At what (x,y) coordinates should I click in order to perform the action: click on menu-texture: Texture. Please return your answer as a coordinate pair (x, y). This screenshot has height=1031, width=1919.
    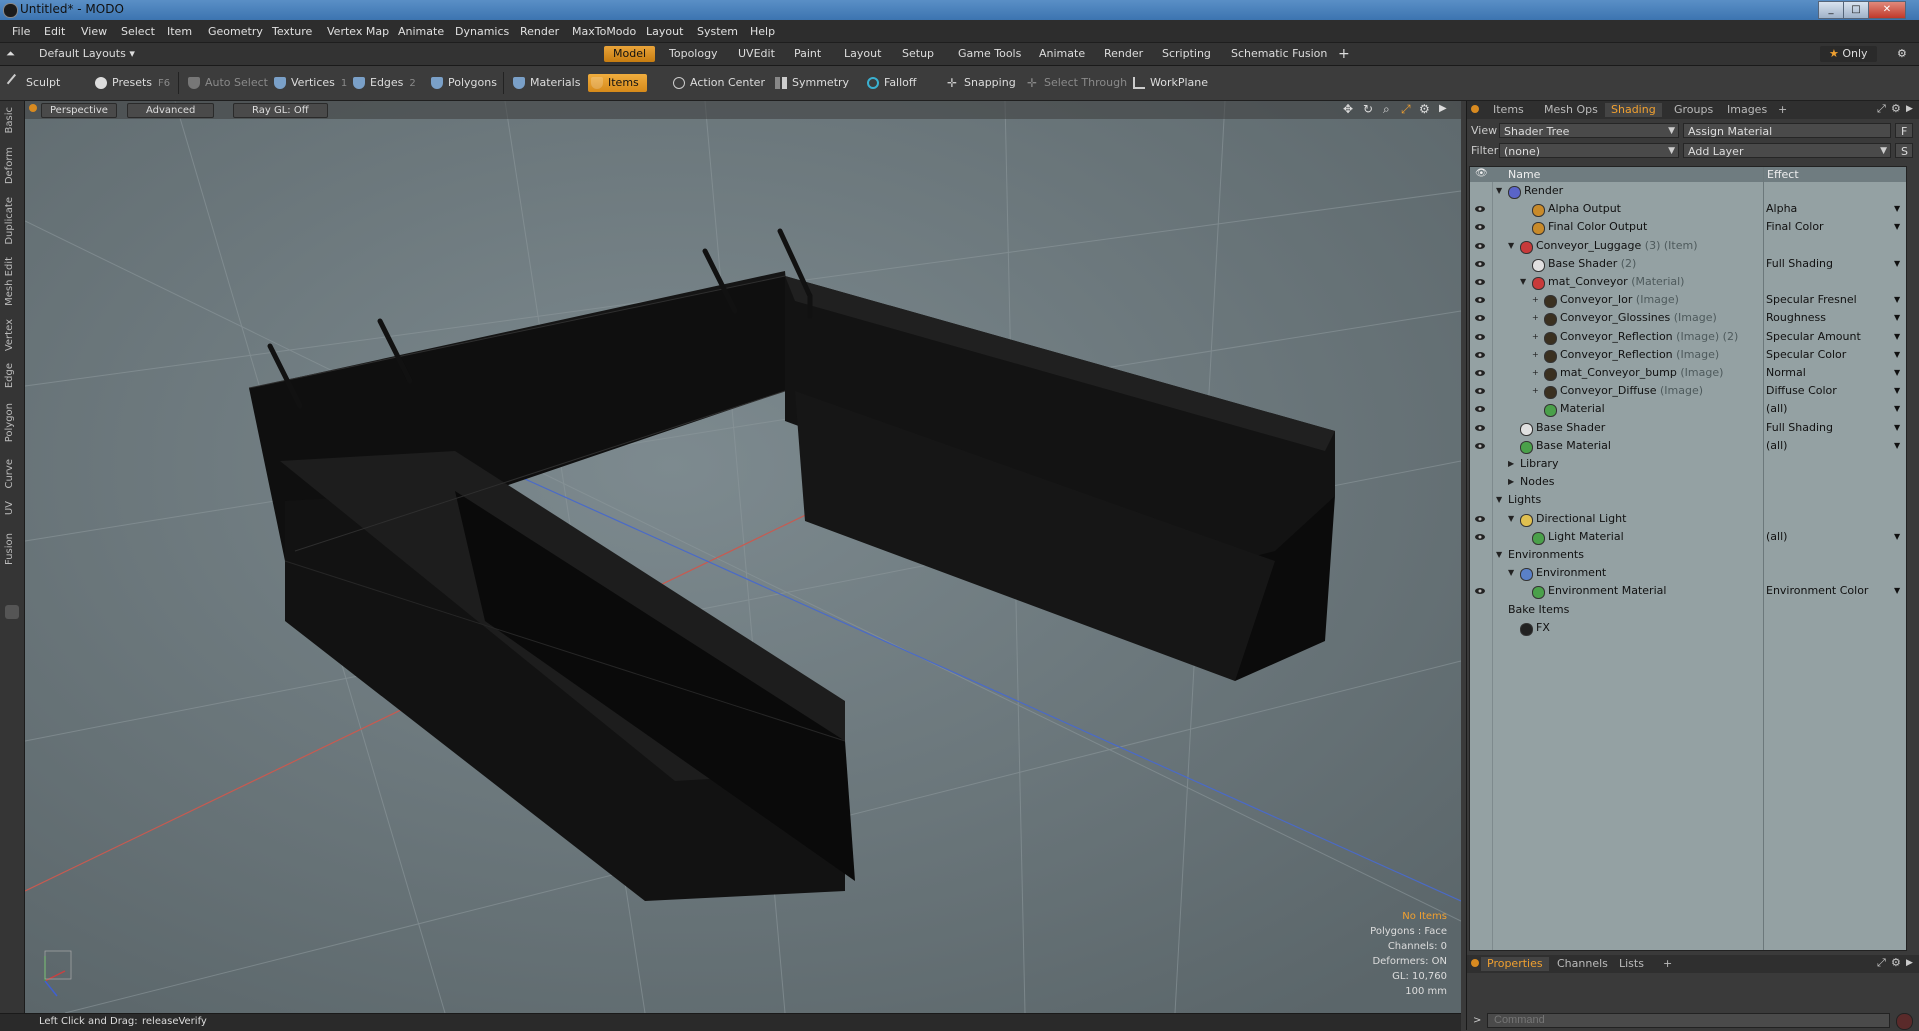
    Looking at the image, I should click on (292, 31).